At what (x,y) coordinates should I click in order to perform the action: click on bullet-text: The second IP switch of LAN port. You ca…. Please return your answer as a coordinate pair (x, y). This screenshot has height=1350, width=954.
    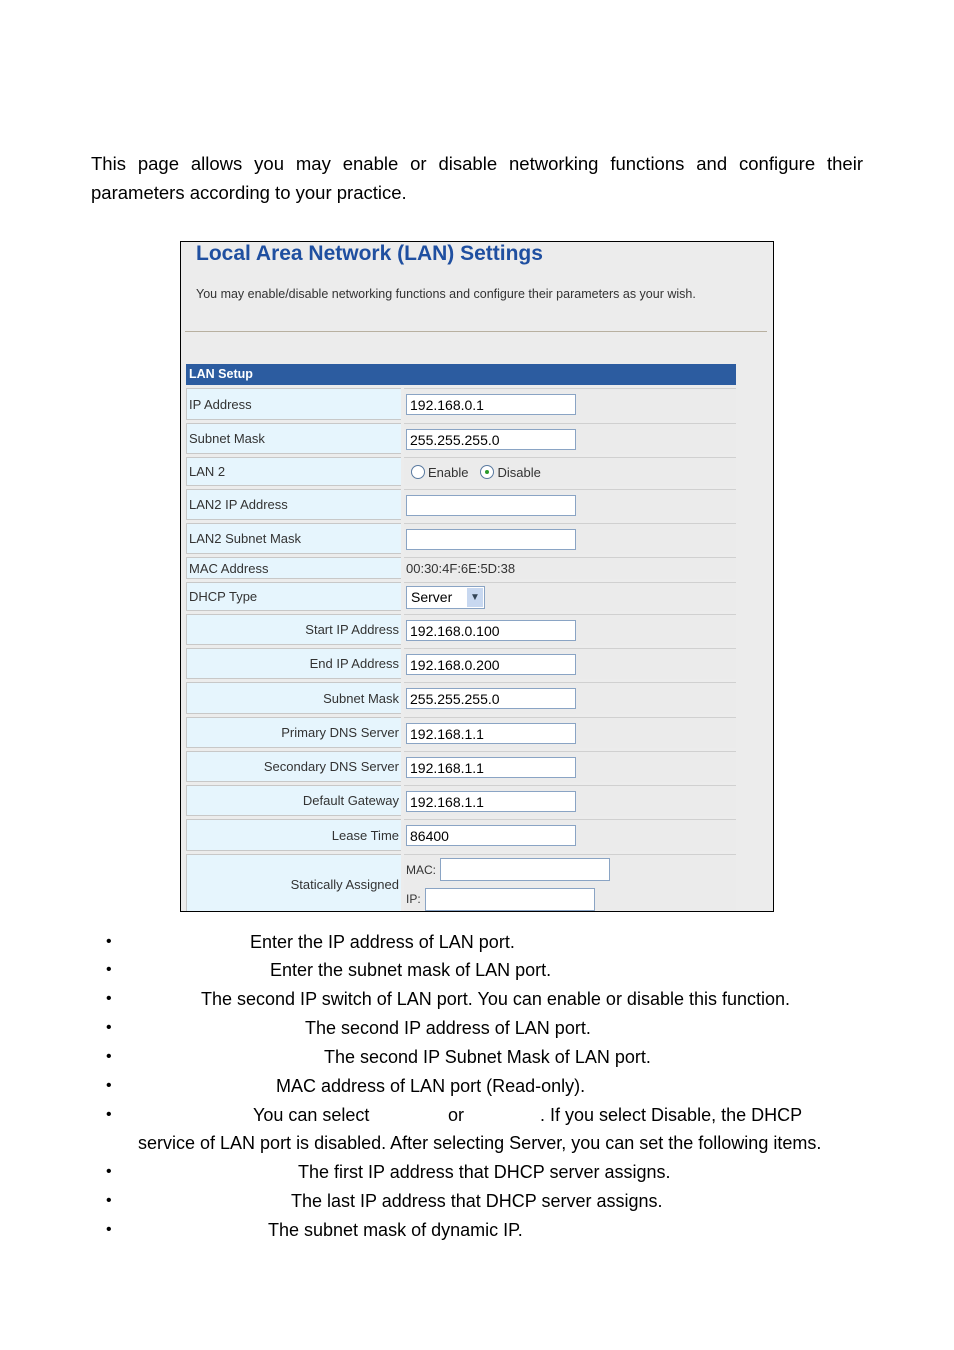
    Looking at the image, I should click on (496, 999).